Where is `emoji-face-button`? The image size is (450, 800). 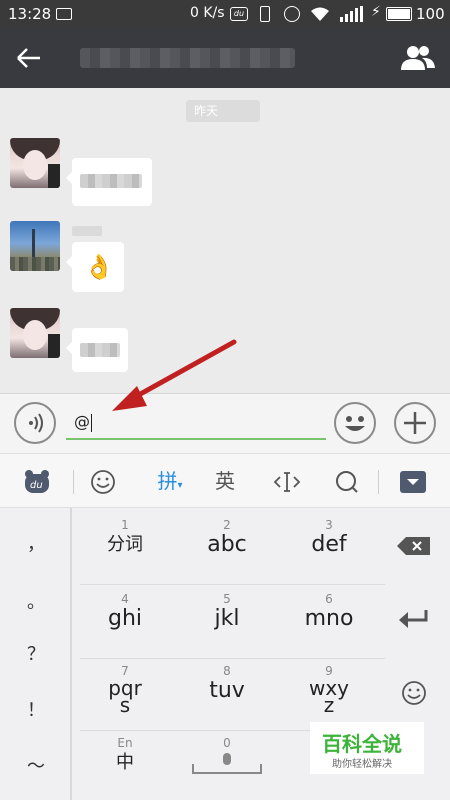
emoji-face-button is located at coordinates (103, 481).